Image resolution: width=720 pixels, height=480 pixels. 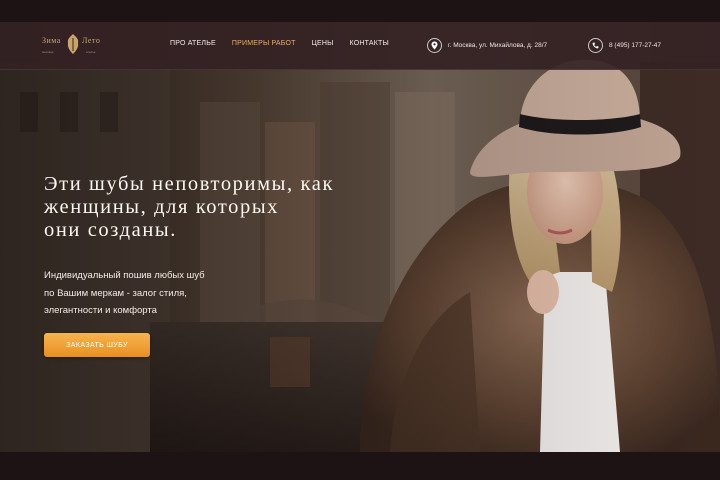 I want to click on nav-item-contacts: КОНТАКТЫ, so click(x=369, y=47).